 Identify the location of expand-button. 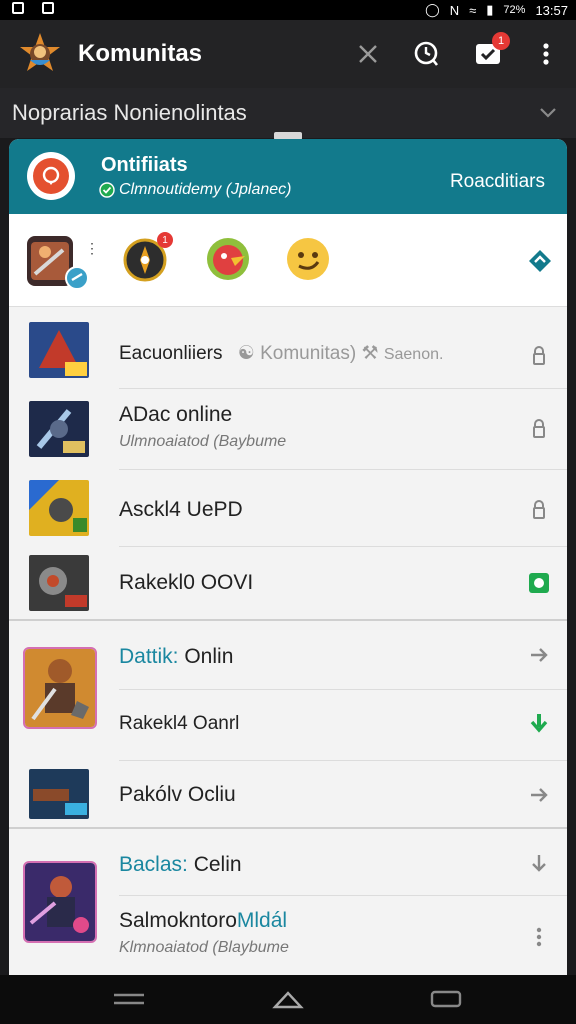
(540, 263).